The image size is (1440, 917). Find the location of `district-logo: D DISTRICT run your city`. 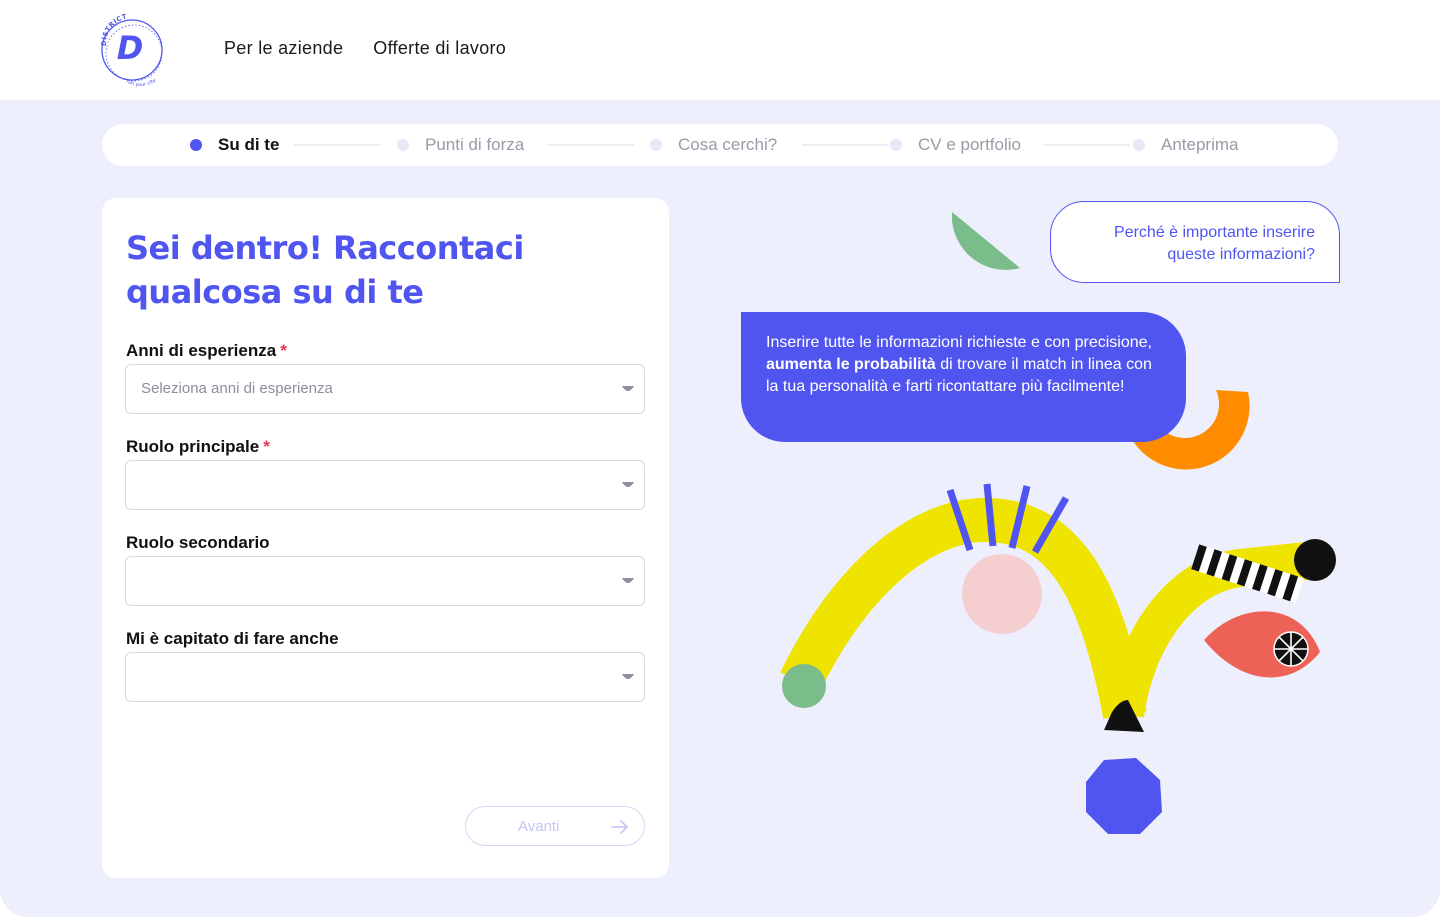

district-logo: D DISTRICT run your city is located at coordinates (132, 49).